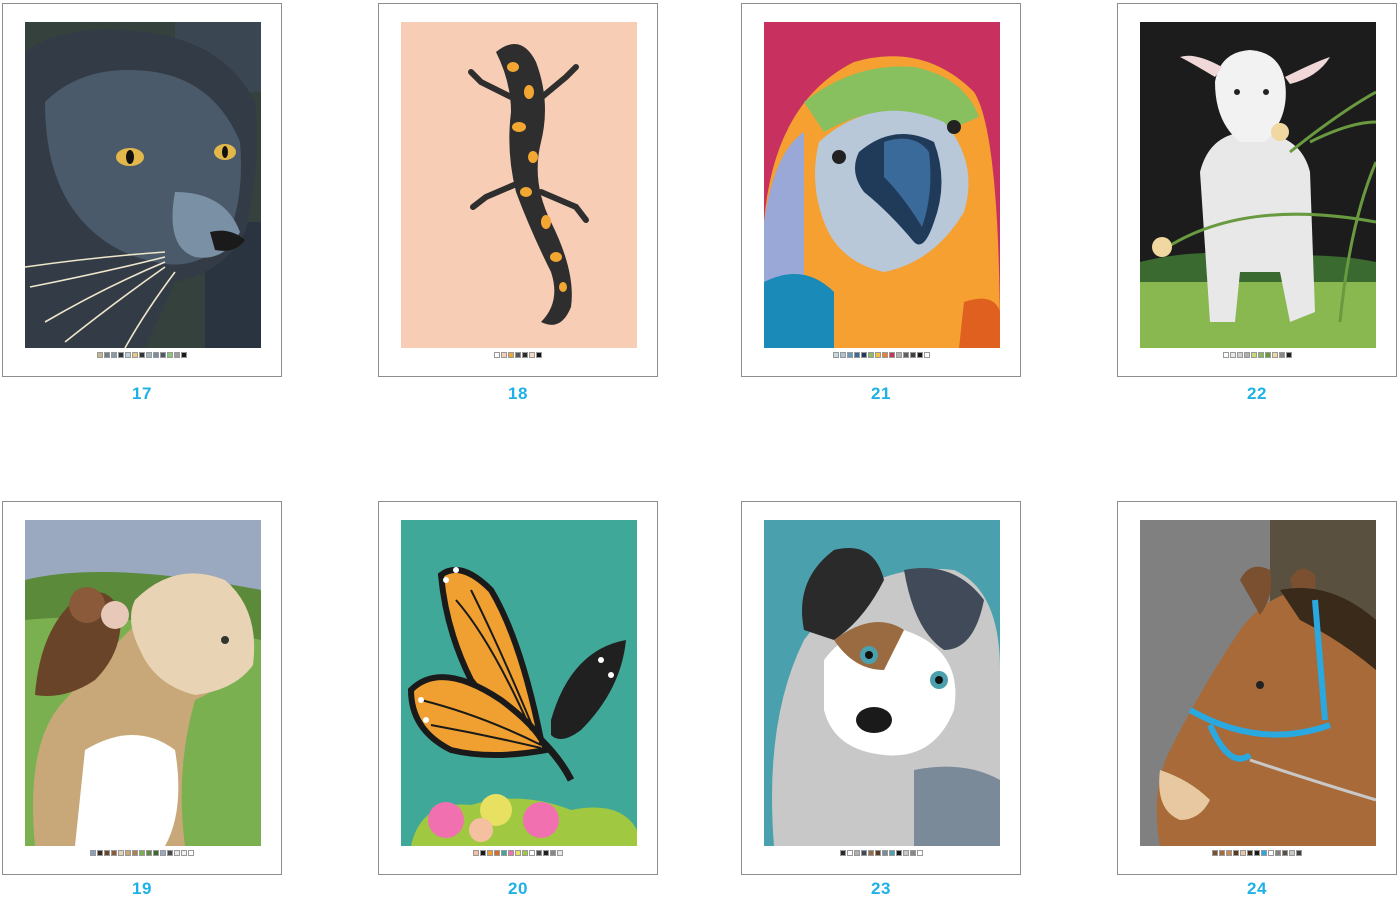 The height and width of the screenshot is (903, 1400). Describe the element at coordinates (143, 185) in the screenshot. I see `panther-illustration` at that location.